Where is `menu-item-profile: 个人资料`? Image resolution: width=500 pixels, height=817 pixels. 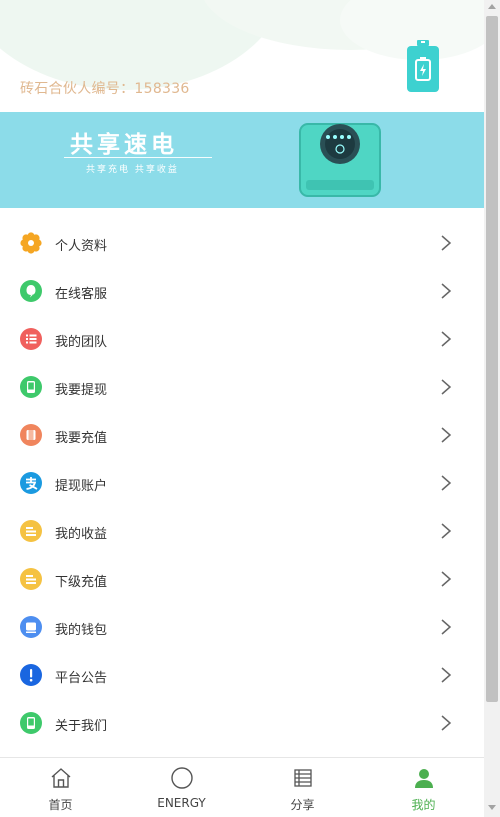 menu-item-profile: 个人资料 is located at coordinates (242, 244).